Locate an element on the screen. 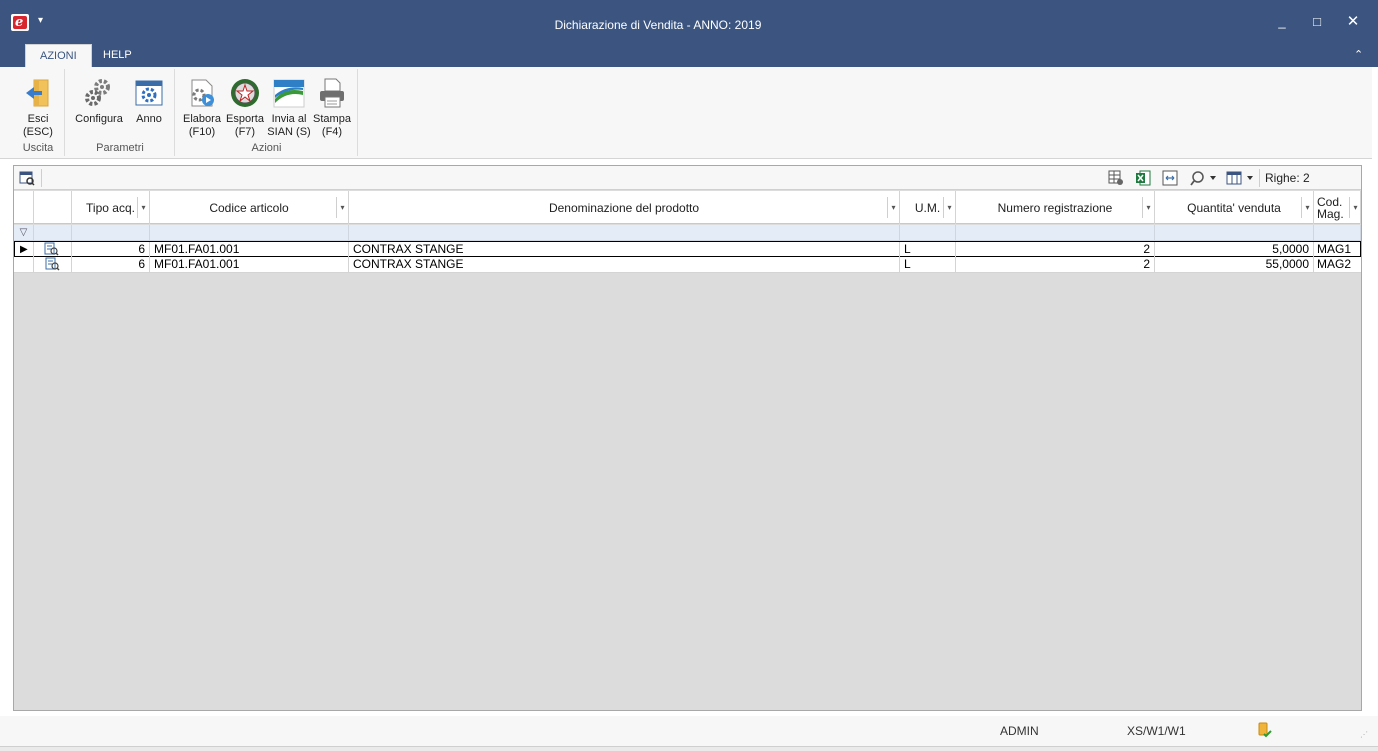 This screenshot has height=751, width=1378. filter-cell-tipo-acq is located at coordinates (111, 233).